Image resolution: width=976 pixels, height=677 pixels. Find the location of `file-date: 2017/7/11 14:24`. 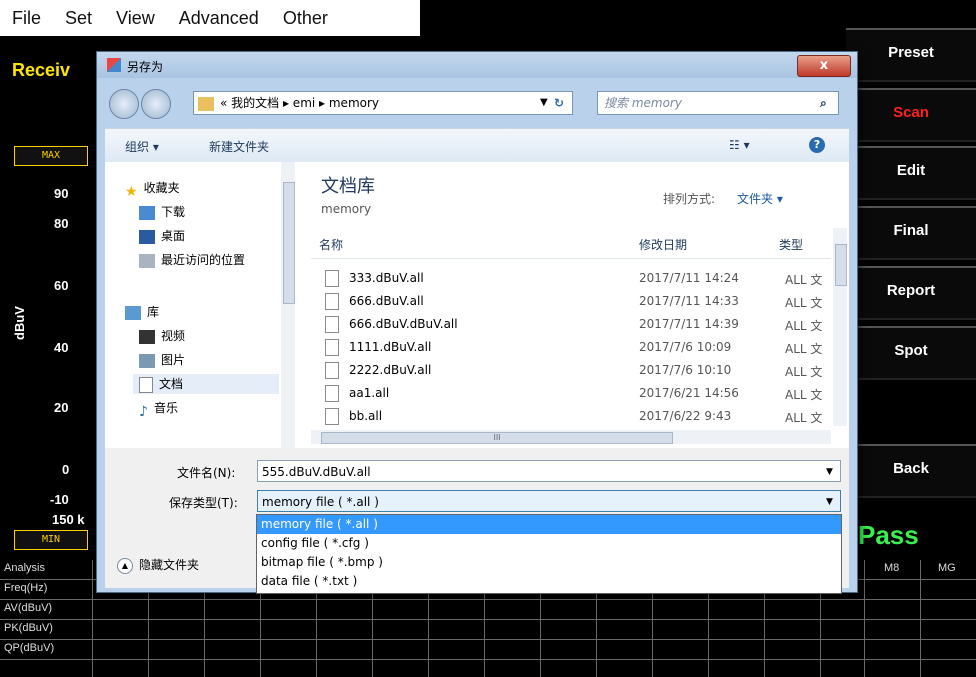

file-date: 2017/7/11 14:24 is located at coordinates (689, 278).